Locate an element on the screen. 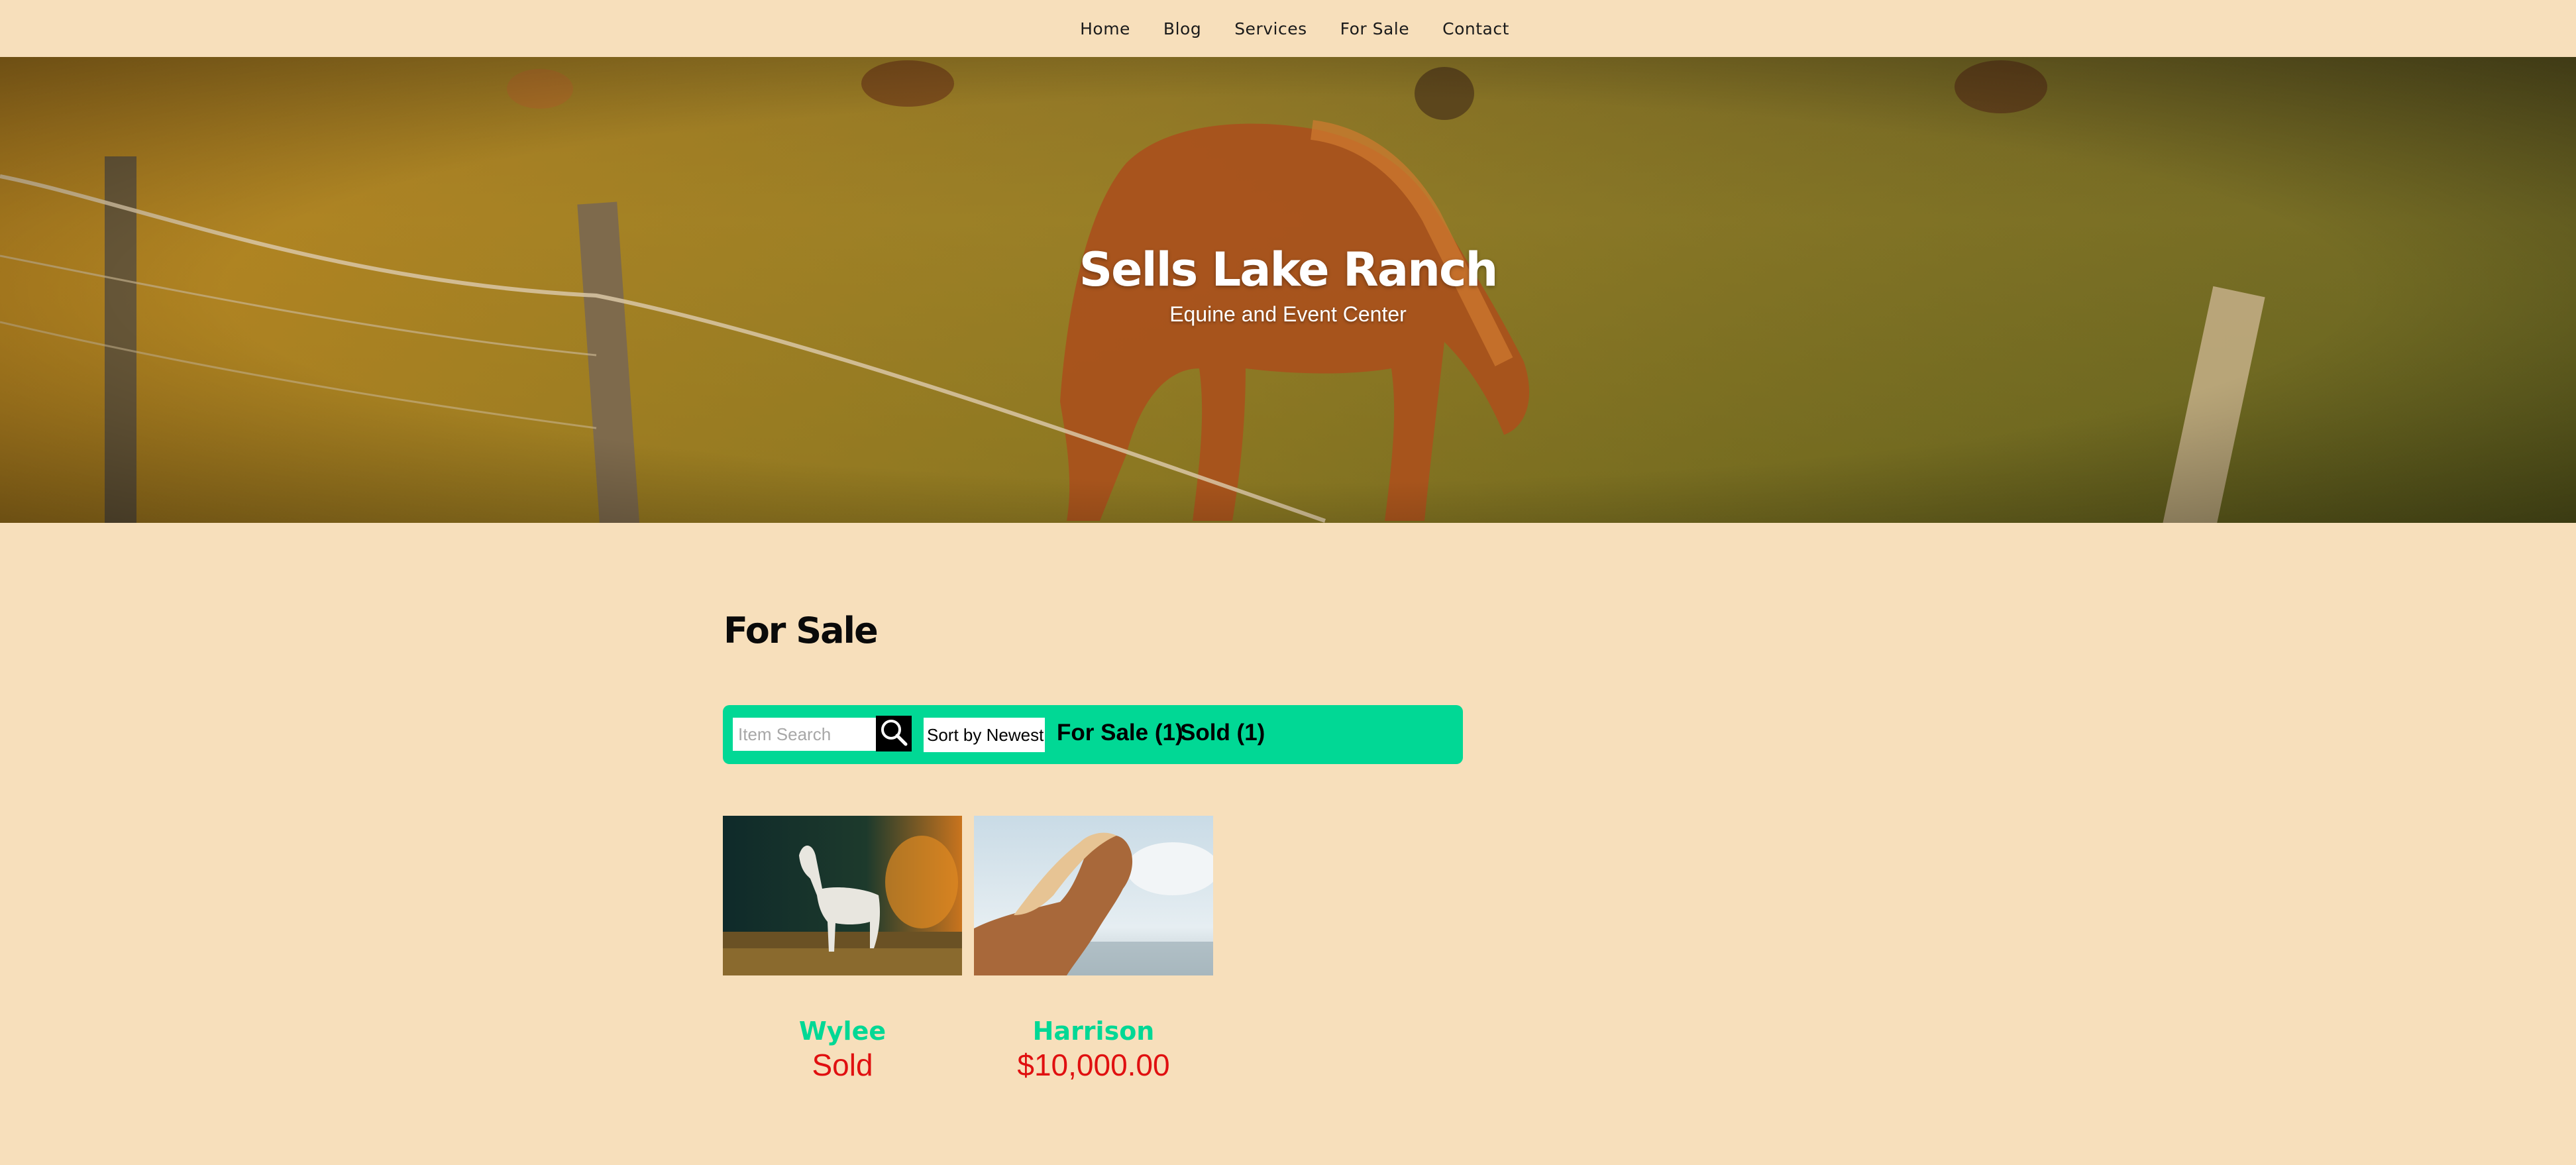  nav-item-contact: Contact is located at coordinates (1475, 29).